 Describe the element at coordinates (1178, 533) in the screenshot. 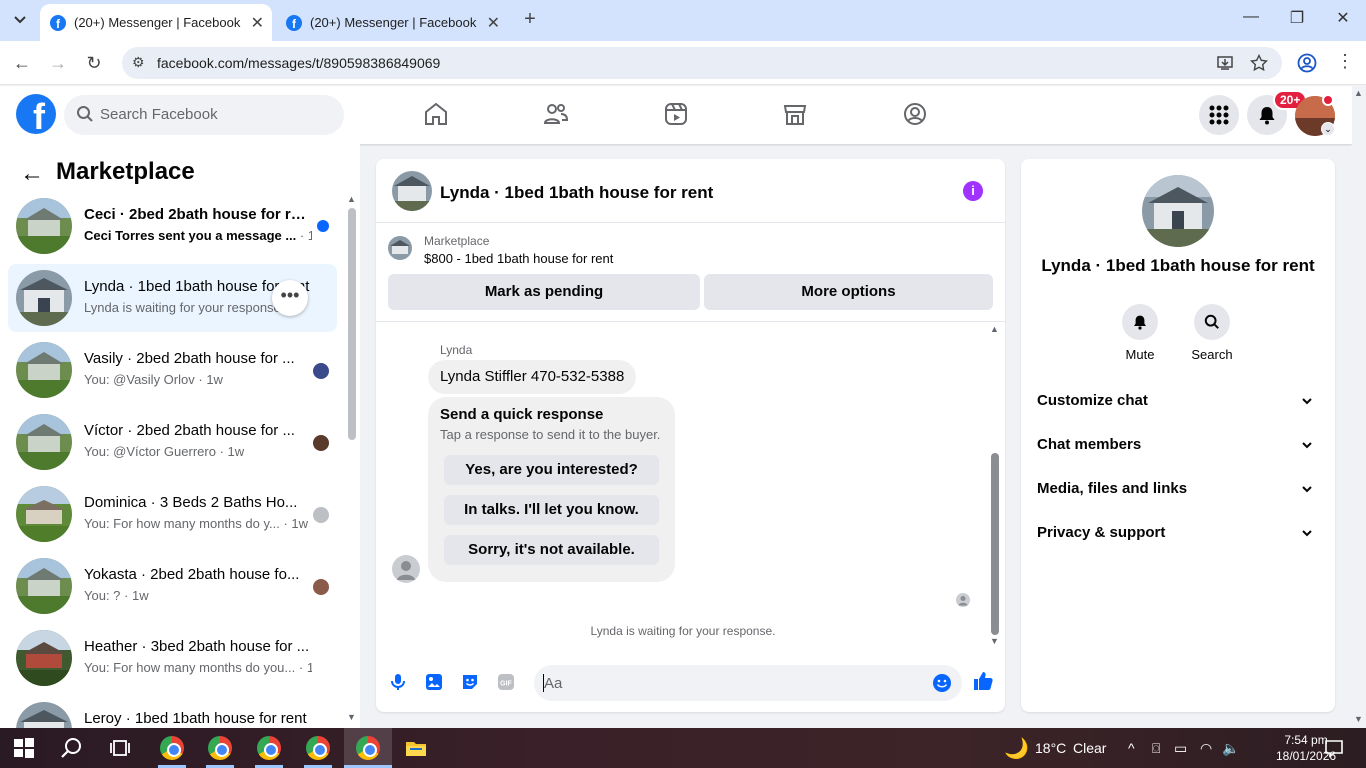

I see `privacy-support-row: Privacy & support` at that location.